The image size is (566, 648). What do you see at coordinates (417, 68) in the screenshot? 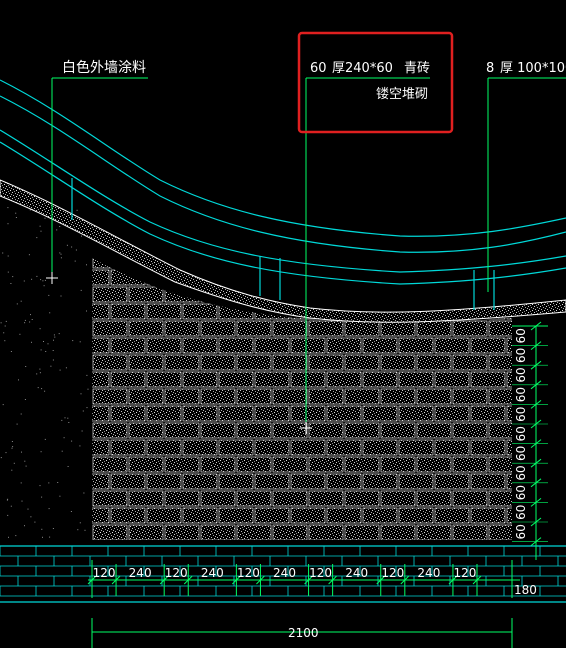
I see `brick-type-label: 青砖` at bounding box center [417, 68].